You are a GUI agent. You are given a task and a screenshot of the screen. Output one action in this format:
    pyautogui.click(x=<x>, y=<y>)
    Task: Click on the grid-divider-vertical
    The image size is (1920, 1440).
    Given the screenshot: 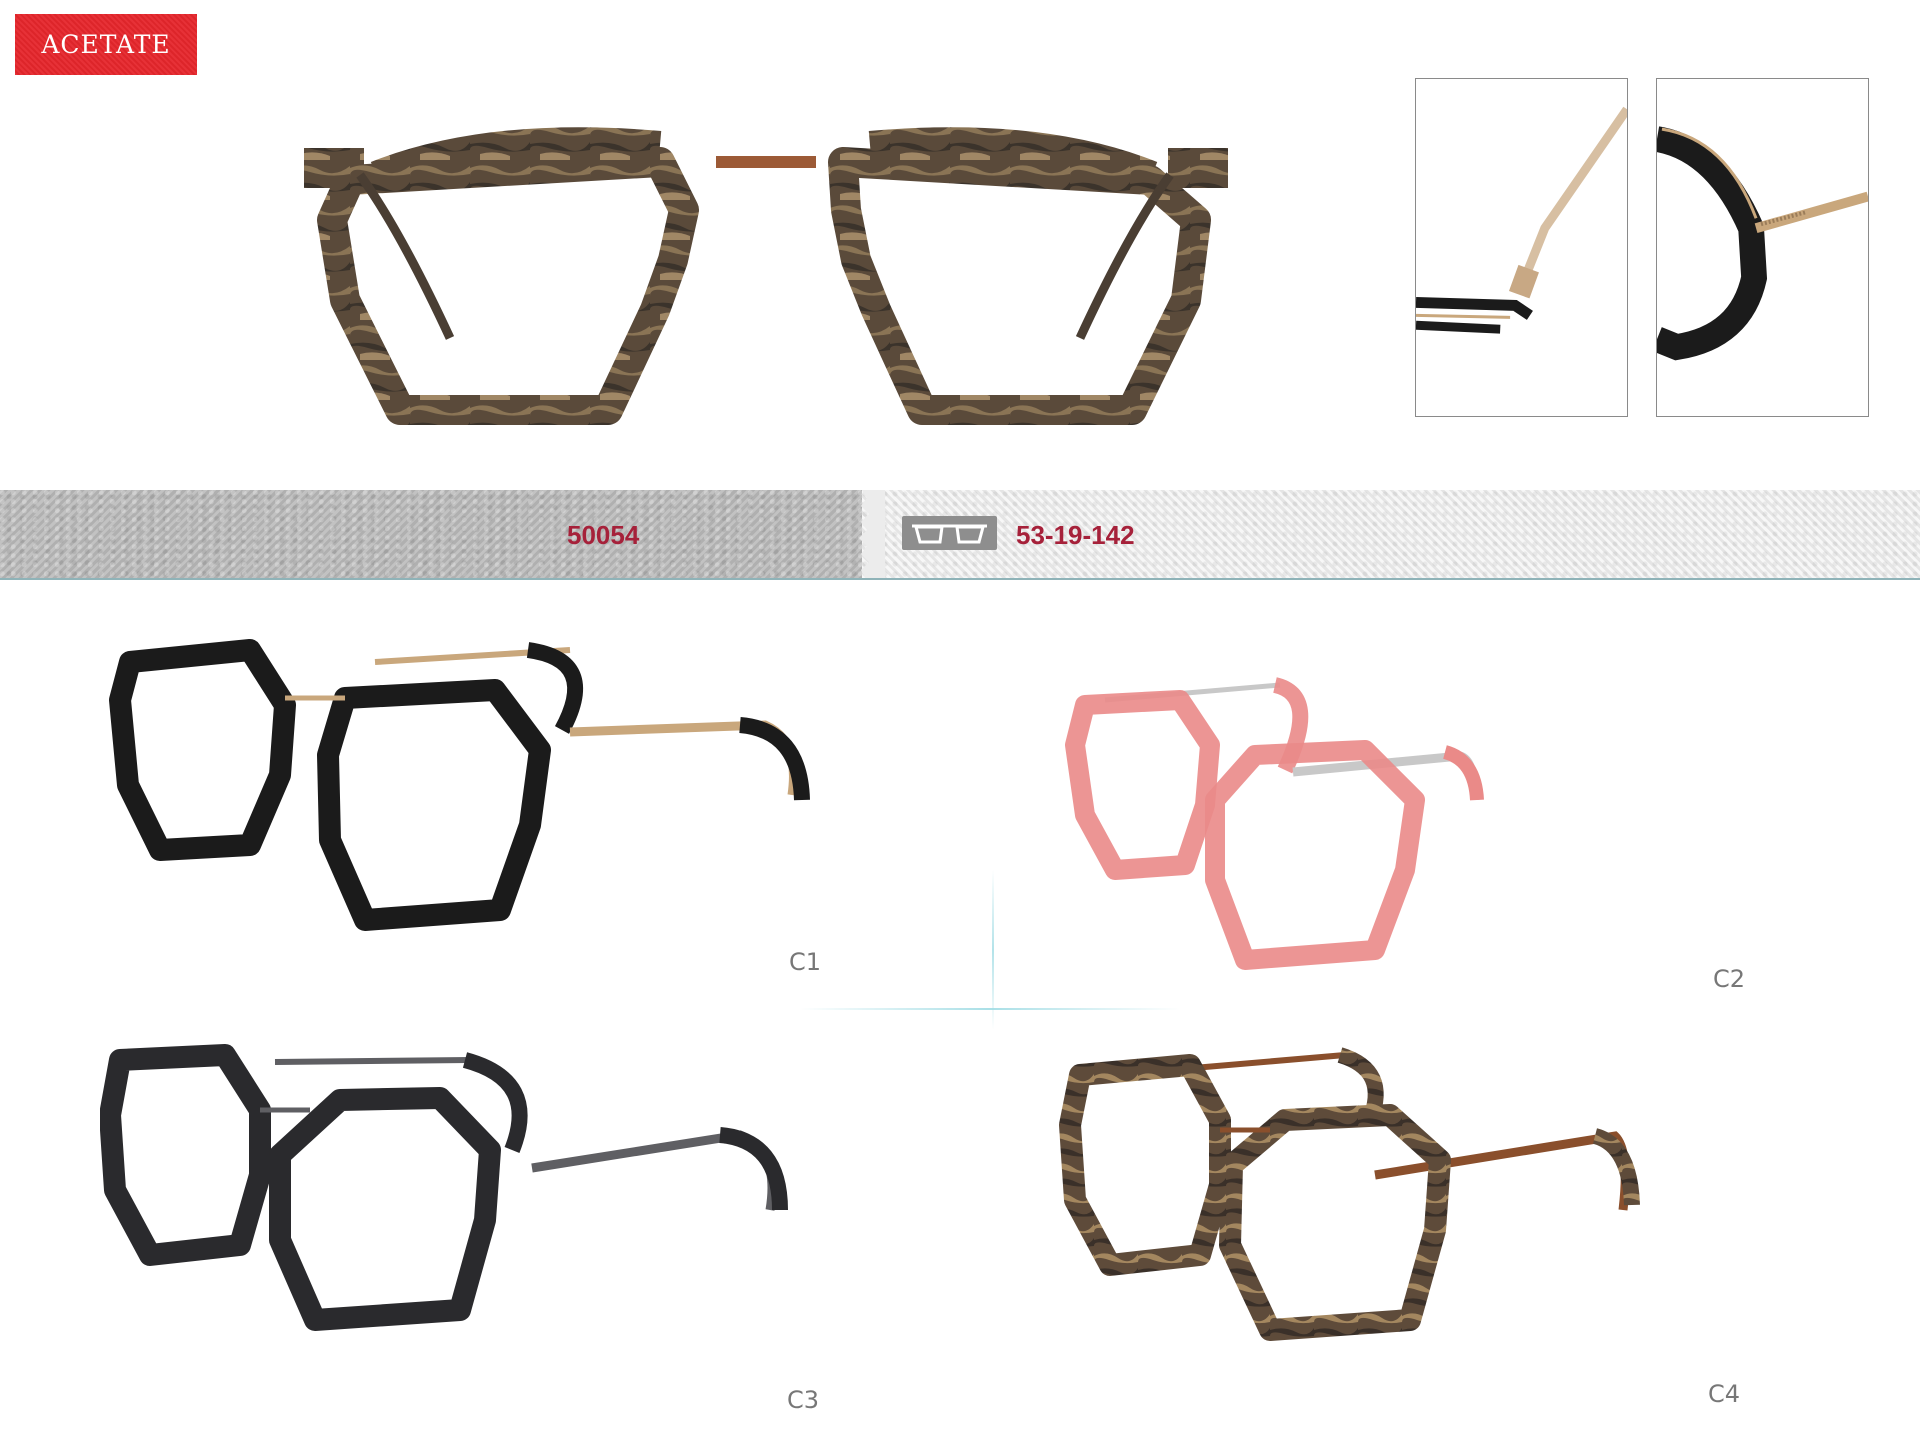 What is the action you would take?
    pyautogui.click(x=993, y=950)
    